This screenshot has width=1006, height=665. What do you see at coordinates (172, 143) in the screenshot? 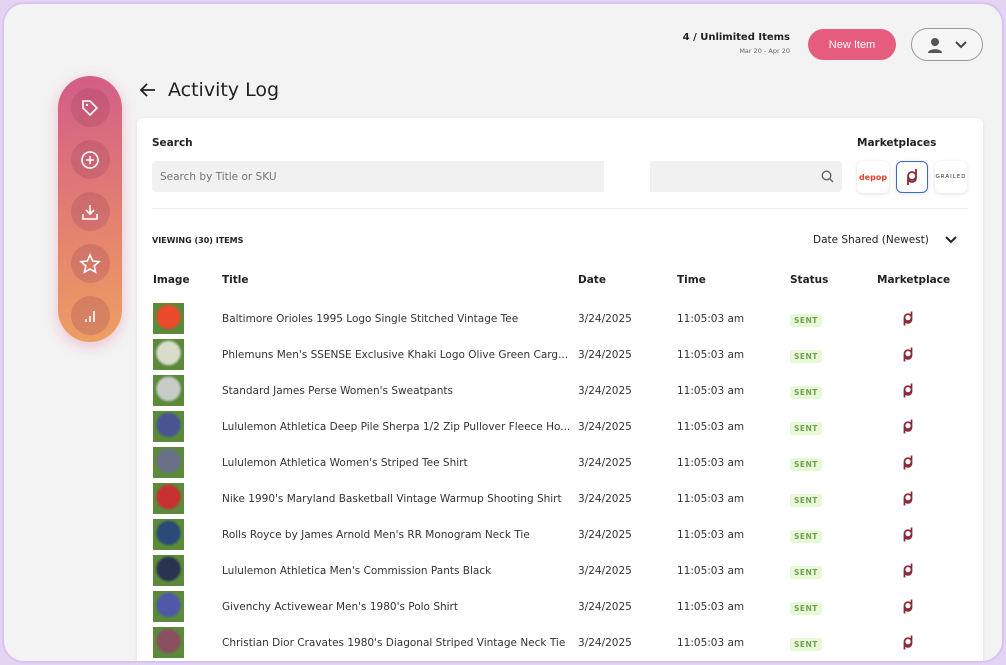
I see `search-label: Search` at bounding box center [172, 143].